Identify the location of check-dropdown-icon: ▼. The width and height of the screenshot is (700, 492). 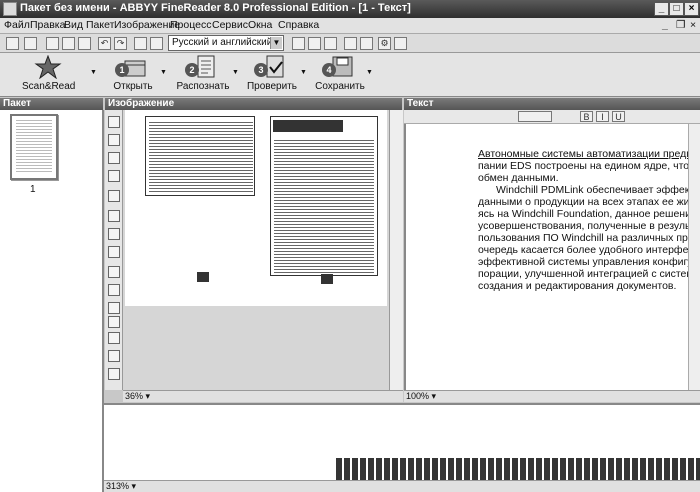
(303, 72).